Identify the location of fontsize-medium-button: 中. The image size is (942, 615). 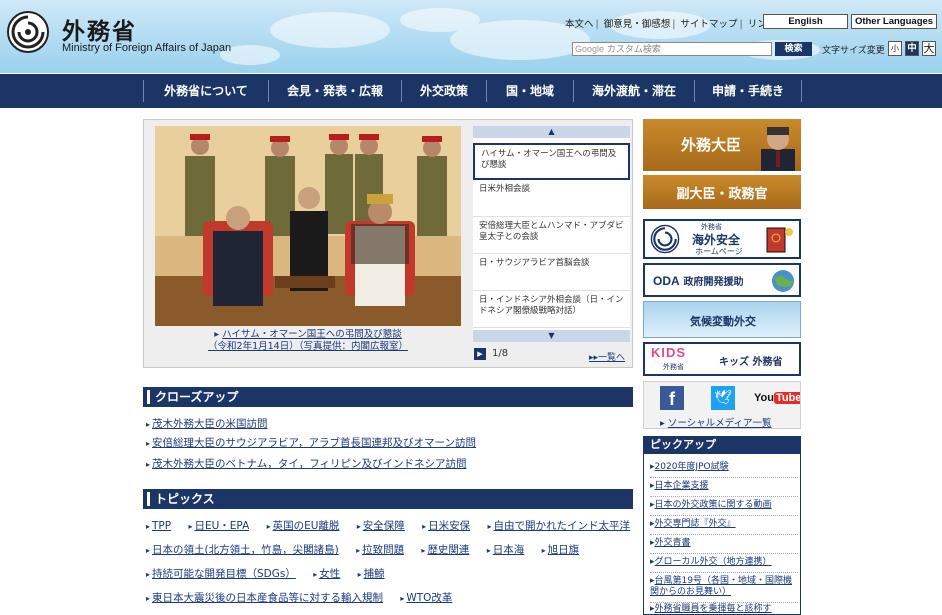
(912, 48).